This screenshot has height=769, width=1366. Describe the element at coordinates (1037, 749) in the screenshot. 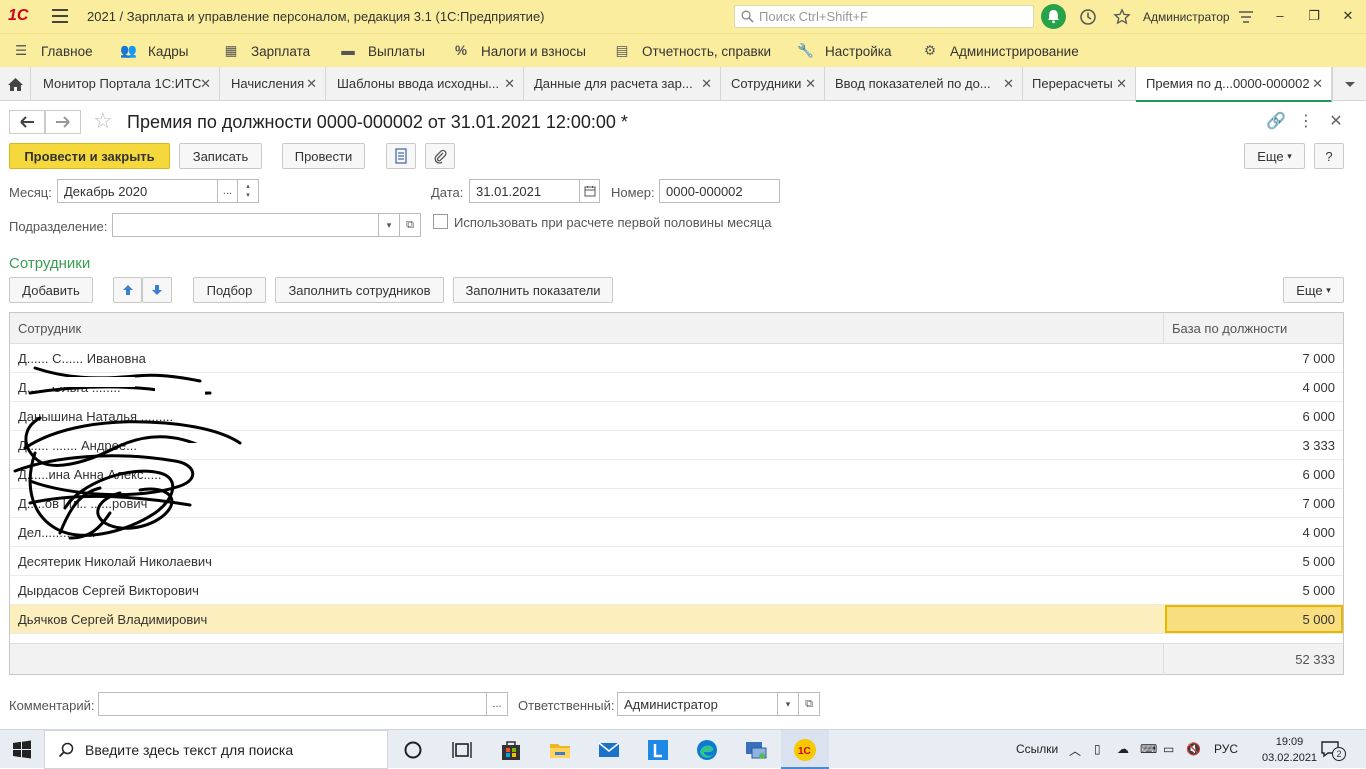

I see `links-toolbar: Ссылки` at that location.